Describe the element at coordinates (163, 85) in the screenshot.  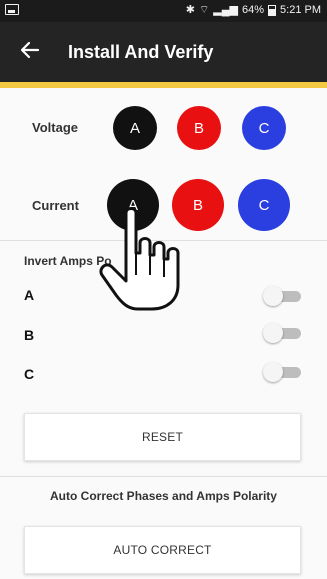
I see `accent-divider` at that location.